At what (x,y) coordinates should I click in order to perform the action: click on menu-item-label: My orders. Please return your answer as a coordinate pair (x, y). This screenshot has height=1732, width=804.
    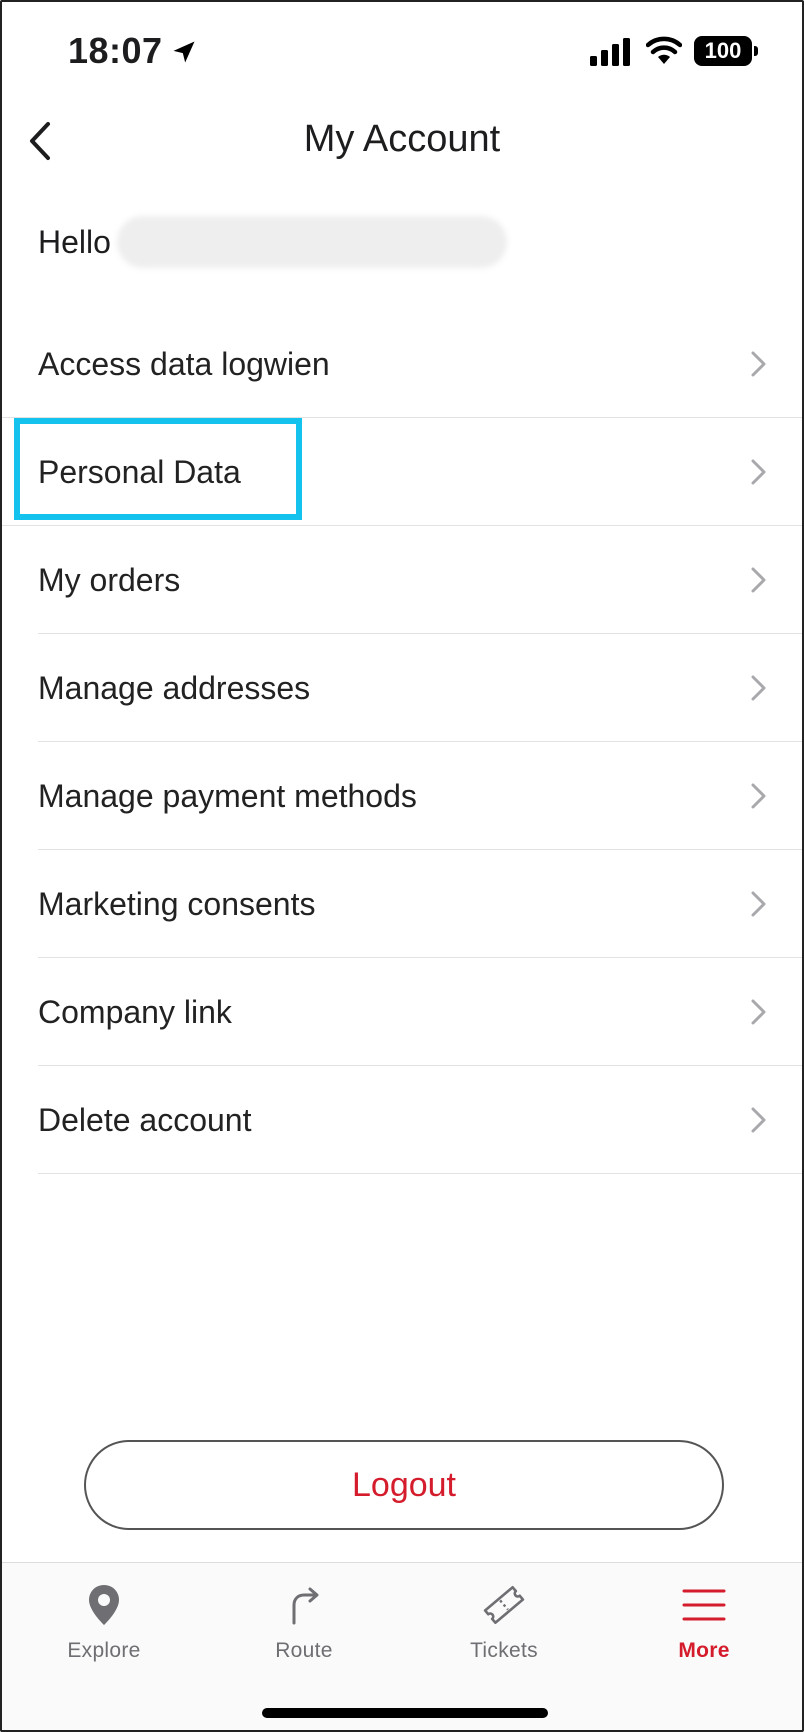
    Looking at the image, I should click on (109, 579).